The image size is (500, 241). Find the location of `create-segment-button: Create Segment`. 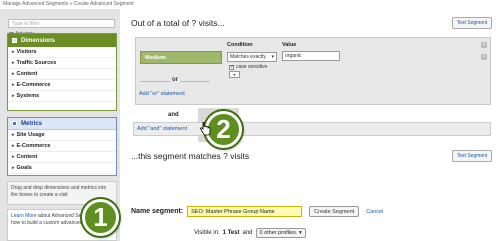

create-segment-button: Create Segment is located at coordinates (334, 211).